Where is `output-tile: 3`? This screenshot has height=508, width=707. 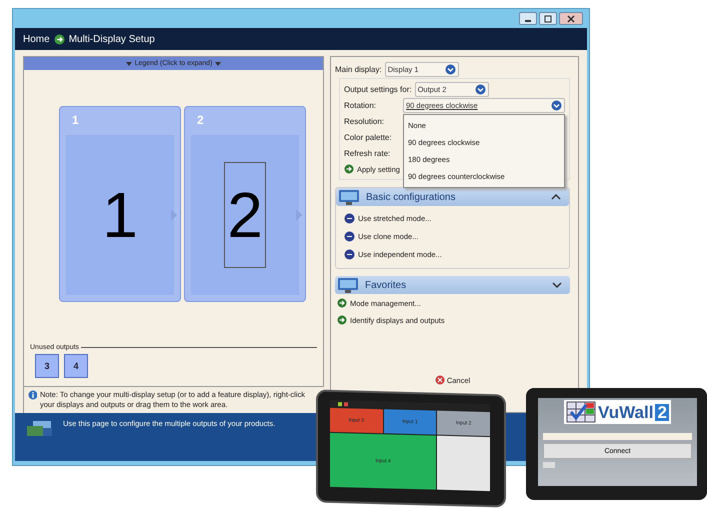
output-tile: 3 is located at coordinates (47, 366).